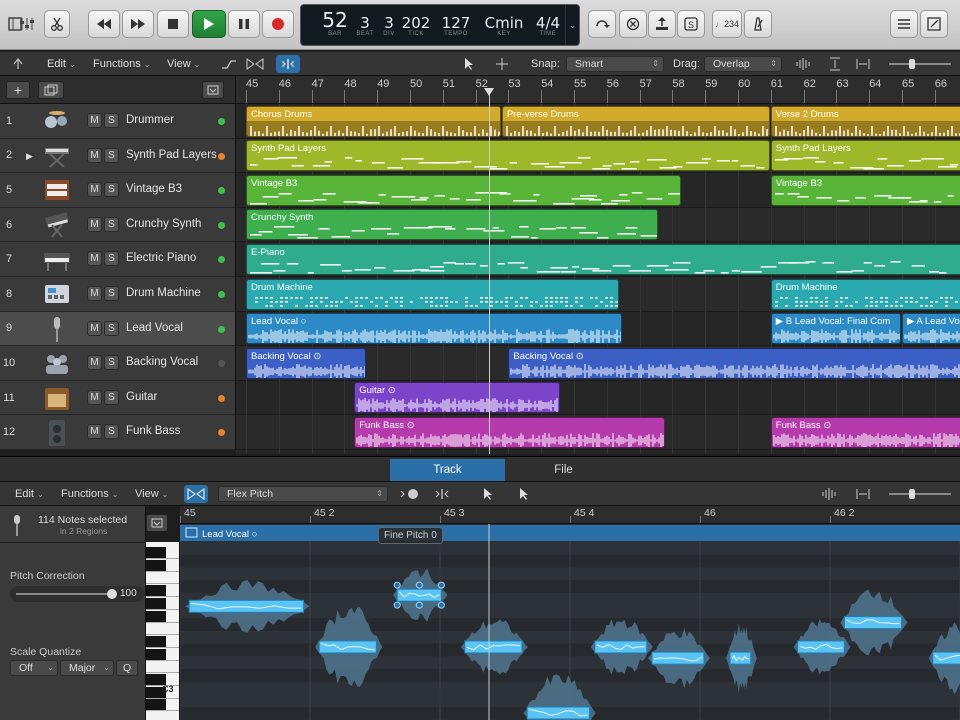 The width and height of the screenshot is (960, 720). Describe the element at coordinates (633, 24) in the screenshot. I see `replace-icon` at that location.